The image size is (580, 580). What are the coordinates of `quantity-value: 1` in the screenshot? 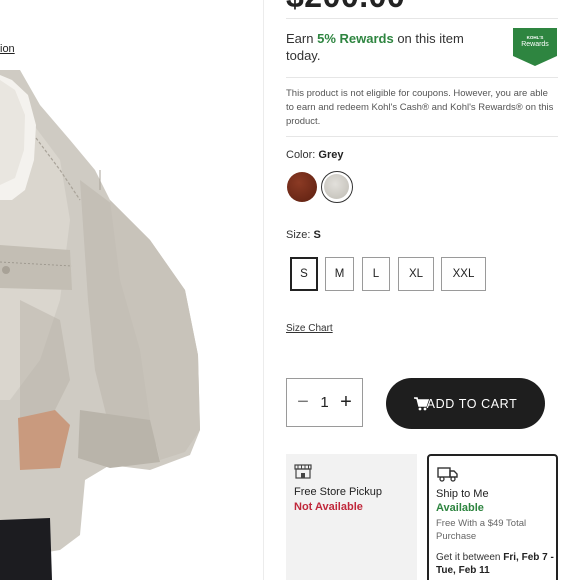 It's located at (324, 402).